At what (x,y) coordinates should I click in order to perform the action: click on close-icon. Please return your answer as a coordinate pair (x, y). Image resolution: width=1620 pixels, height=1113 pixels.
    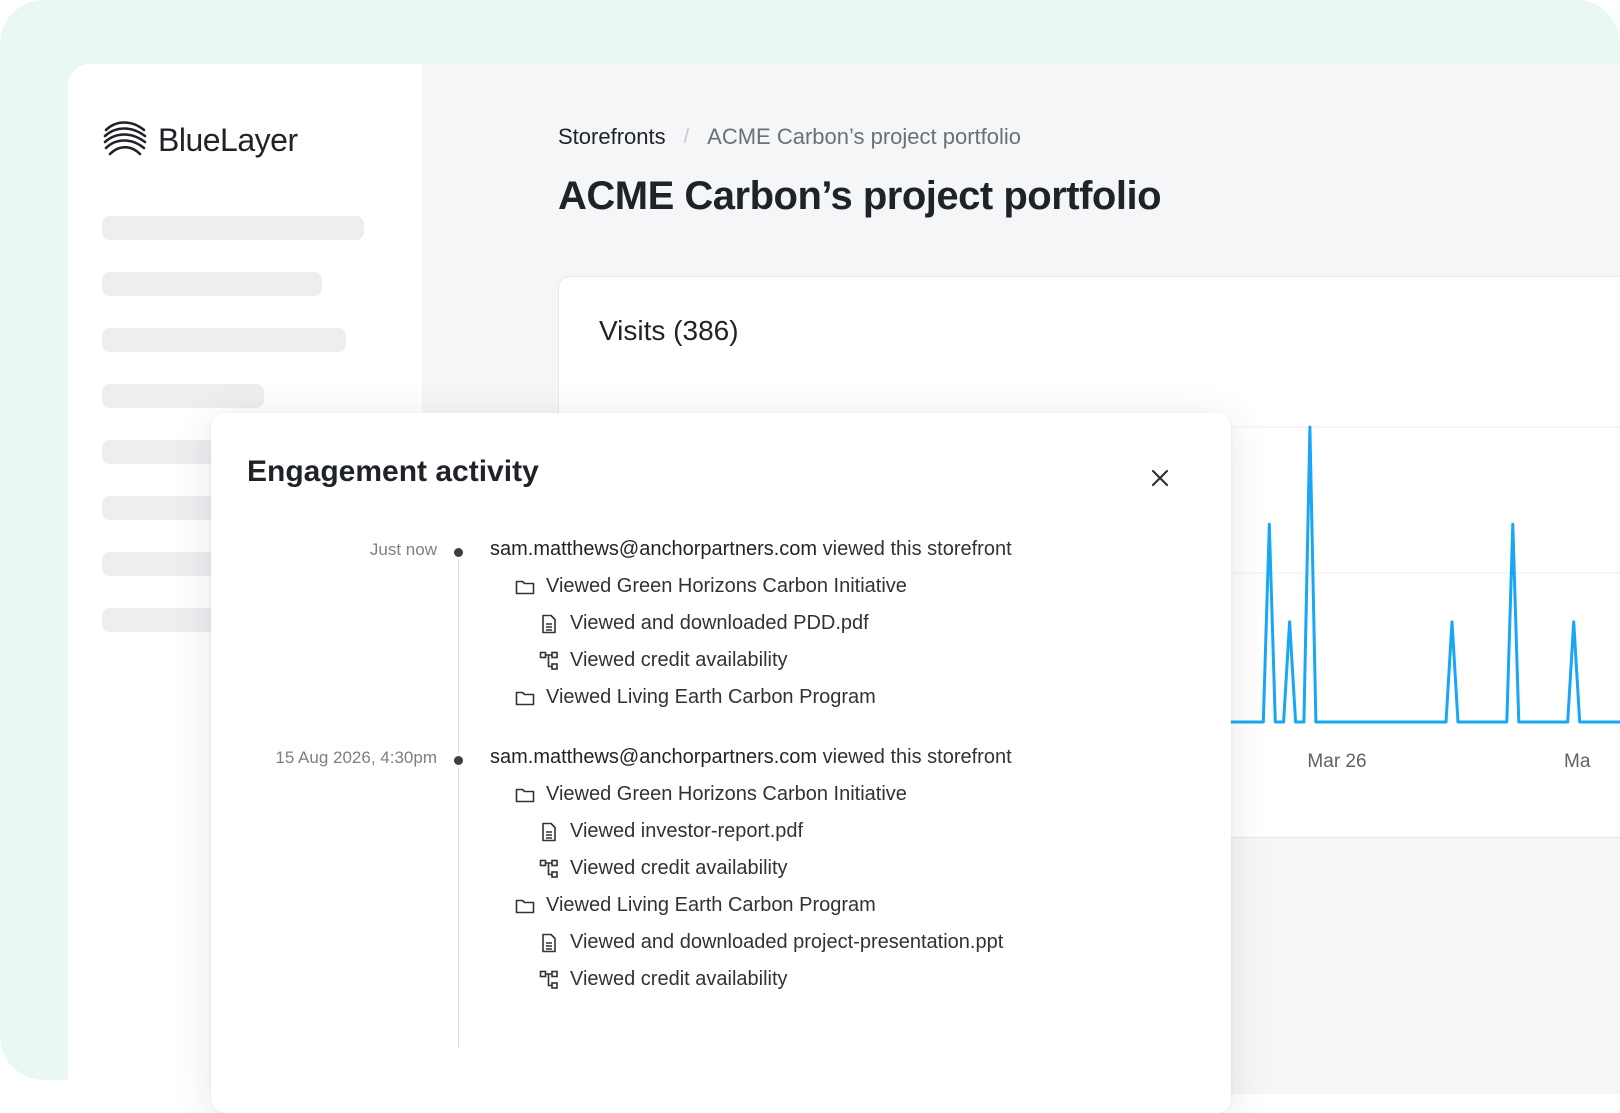
    Looking at the image, I should click on (1160, 480).